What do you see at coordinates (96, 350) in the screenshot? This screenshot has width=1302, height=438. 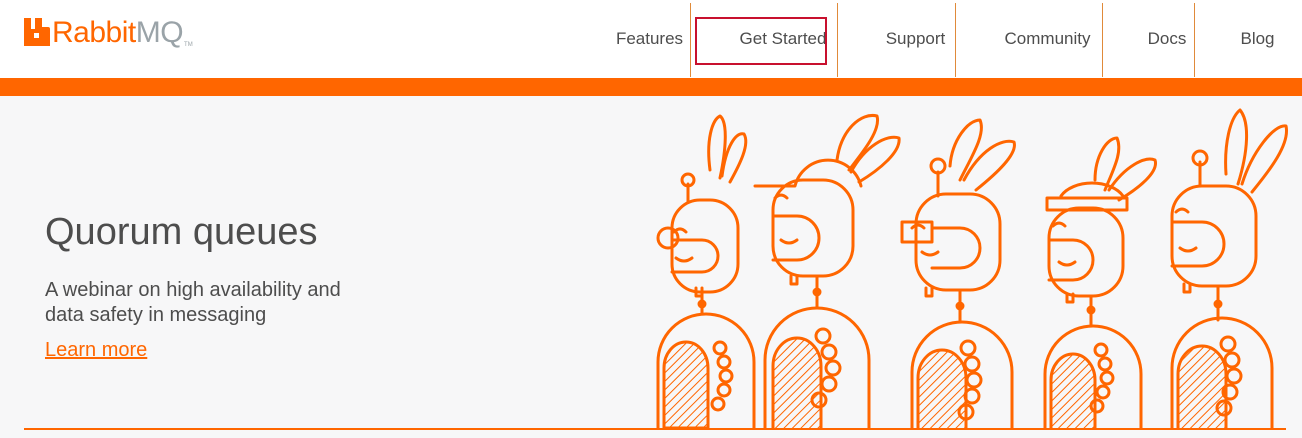 I see `learn-more-link: Learn more` at bounding box center [96, 350].